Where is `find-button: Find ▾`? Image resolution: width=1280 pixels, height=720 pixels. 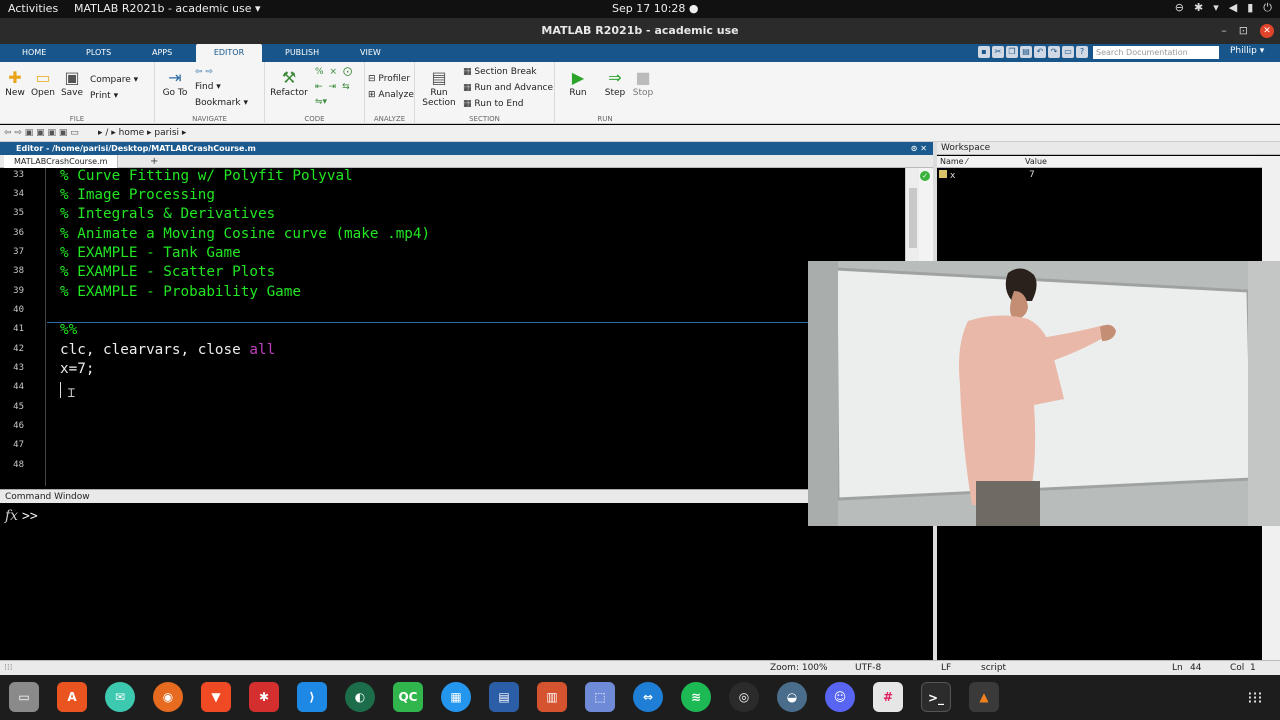 find-button: Find ▾ is located at coordinates (208, 87).